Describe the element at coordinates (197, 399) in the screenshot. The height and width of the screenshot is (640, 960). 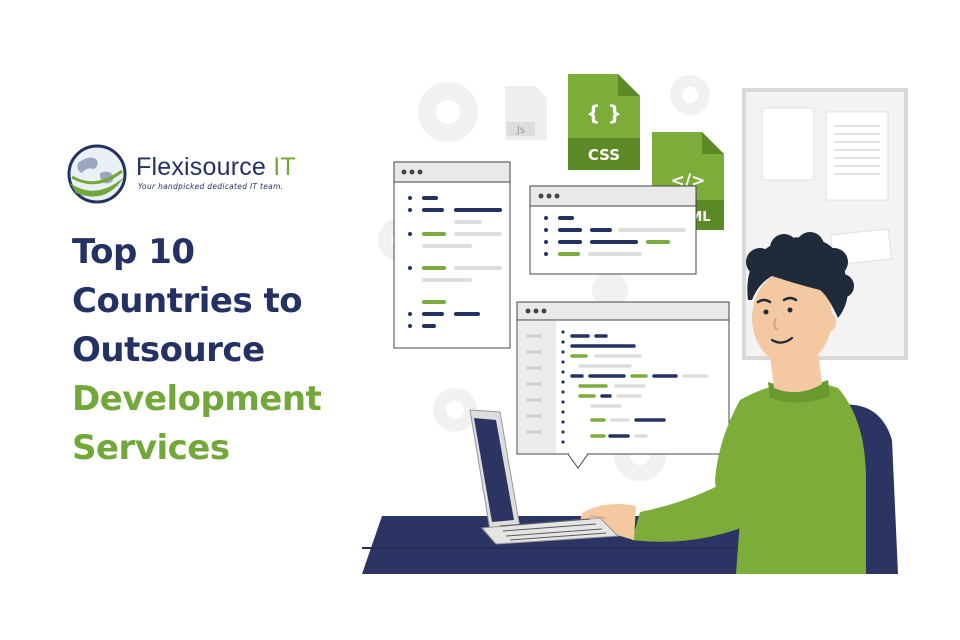
I see `title-line-4: Development` at that location.